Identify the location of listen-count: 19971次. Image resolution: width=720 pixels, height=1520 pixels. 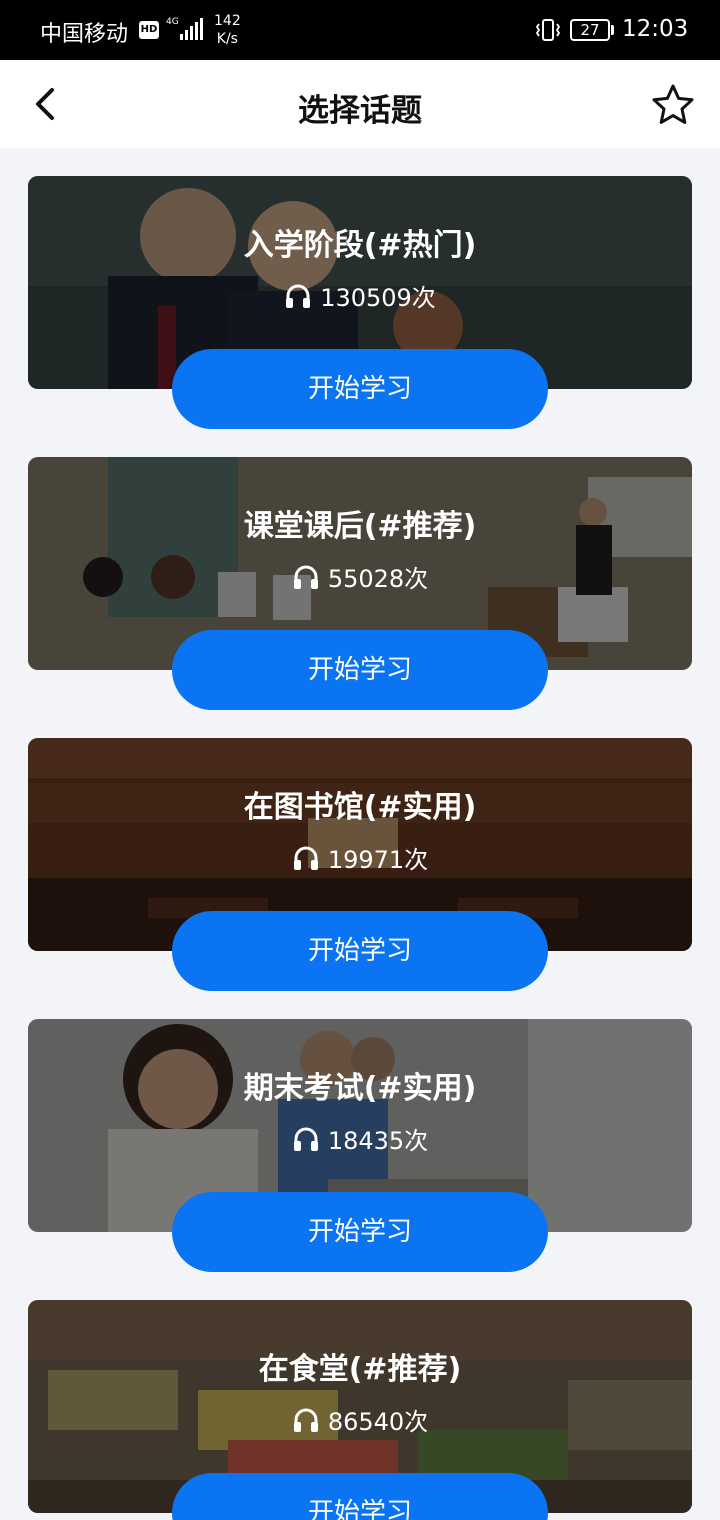
(360, 857).